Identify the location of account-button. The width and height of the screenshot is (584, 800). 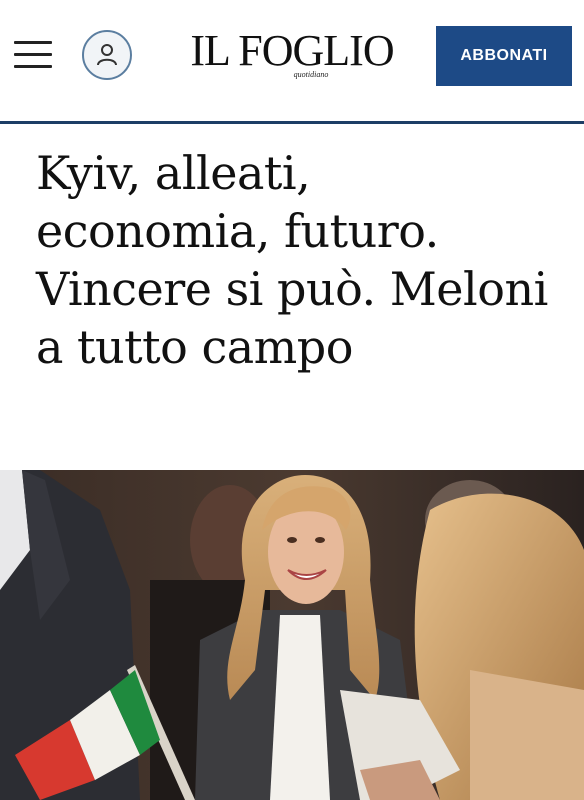
(107, 55).